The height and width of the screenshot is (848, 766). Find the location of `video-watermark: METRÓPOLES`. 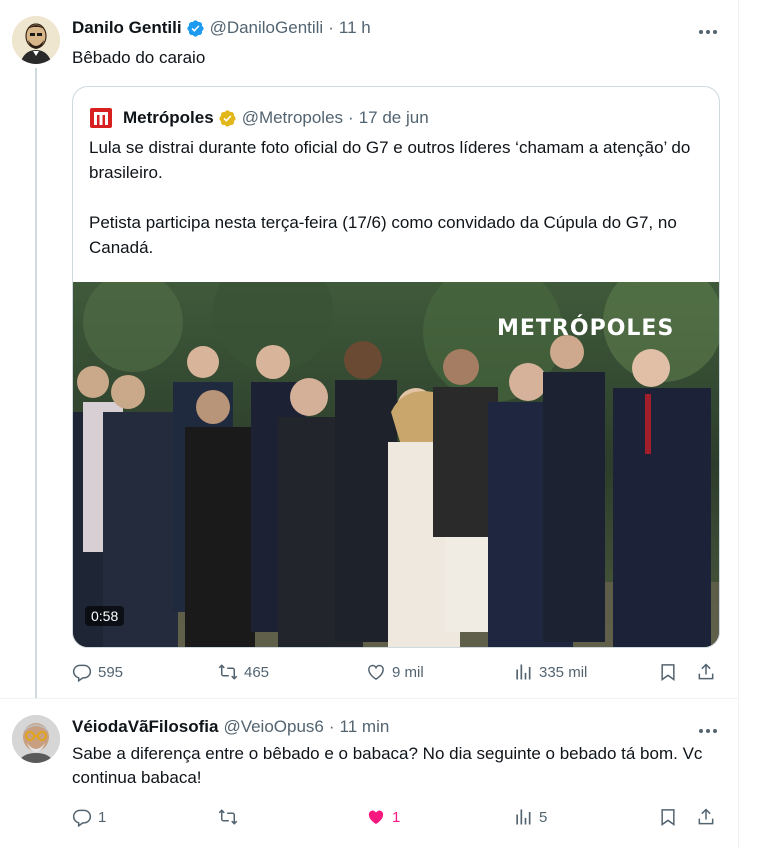

video-watermark: METRÓPOLES is located at coordinates (586, 328).